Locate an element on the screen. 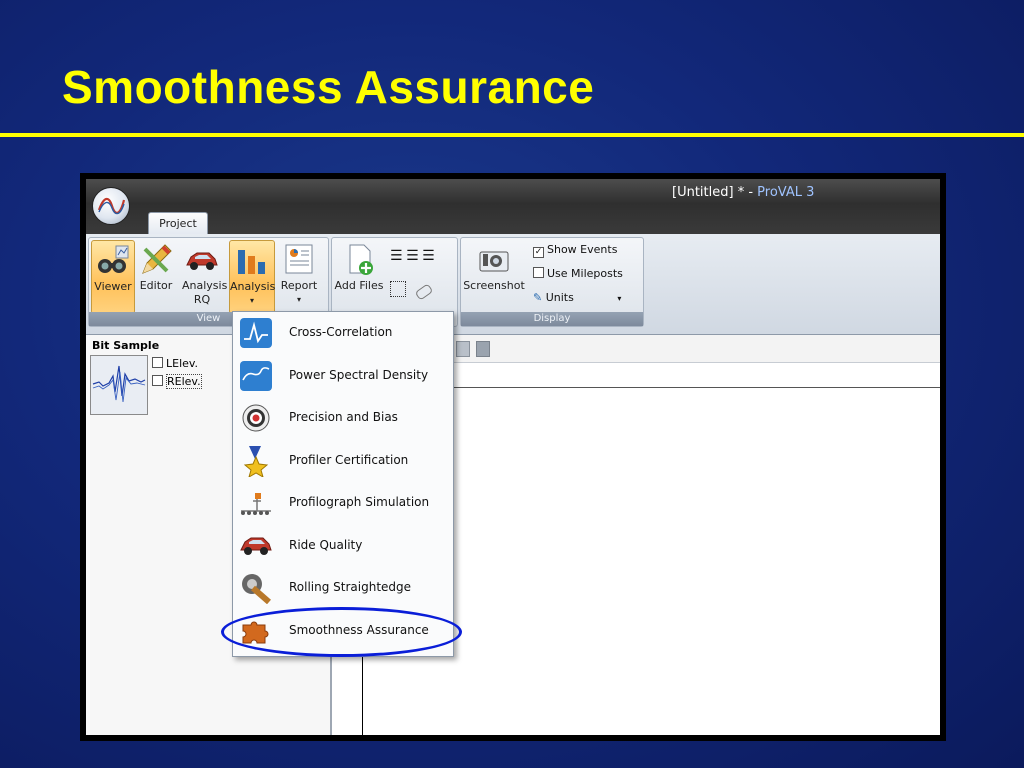 This screenshot has width=1024, height=768. title-underline is located at coordinates (512, 135).